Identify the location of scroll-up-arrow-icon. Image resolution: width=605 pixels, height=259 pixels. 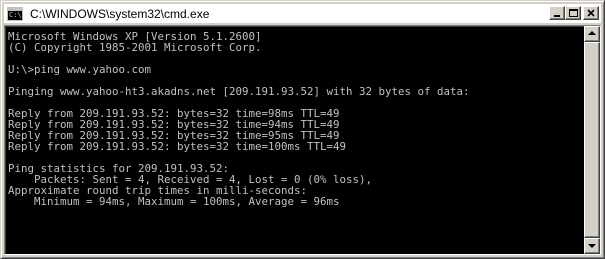
(592, 33).